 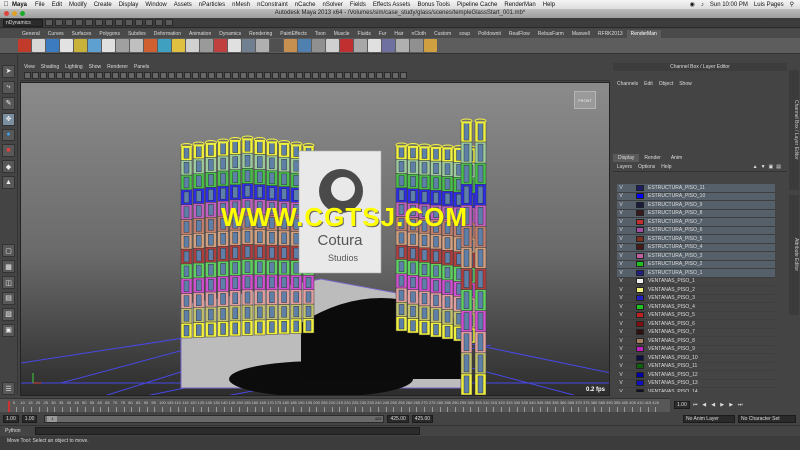 I want to click on layer-row: V VENTANAS_PISO_1, so click(x=696, y=281).